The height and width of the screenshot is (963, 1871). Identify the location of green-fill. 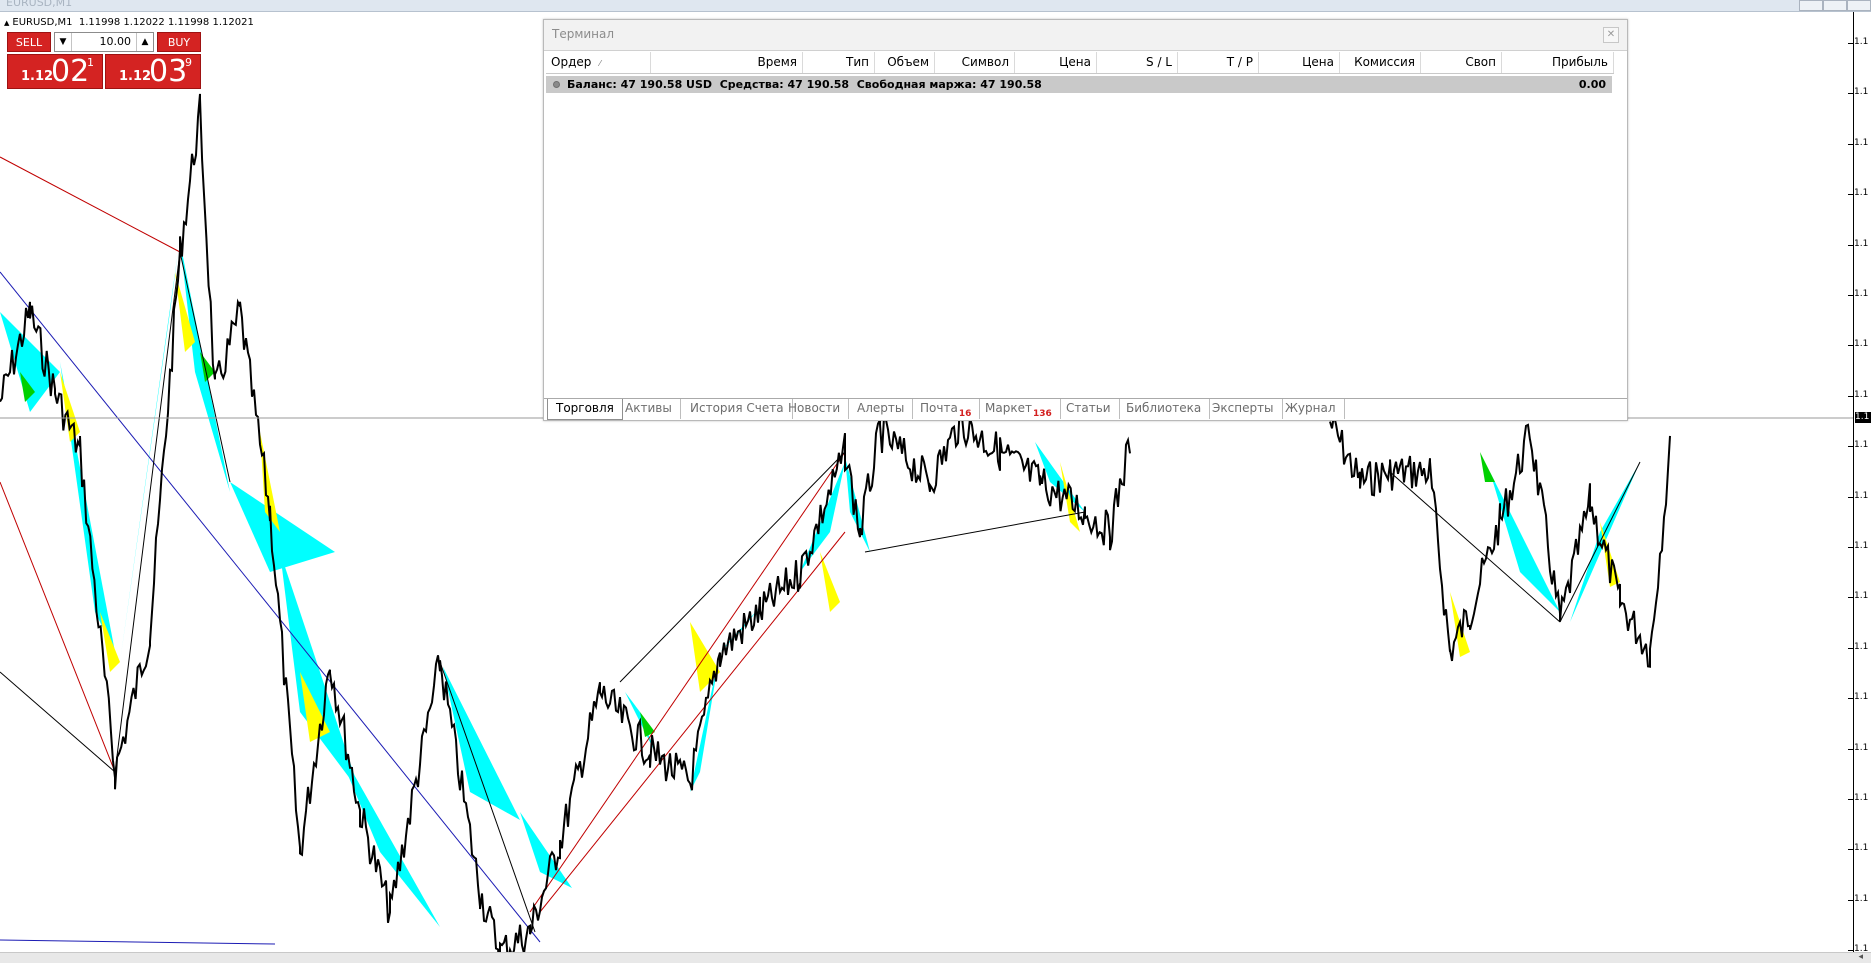
(1487, 467).